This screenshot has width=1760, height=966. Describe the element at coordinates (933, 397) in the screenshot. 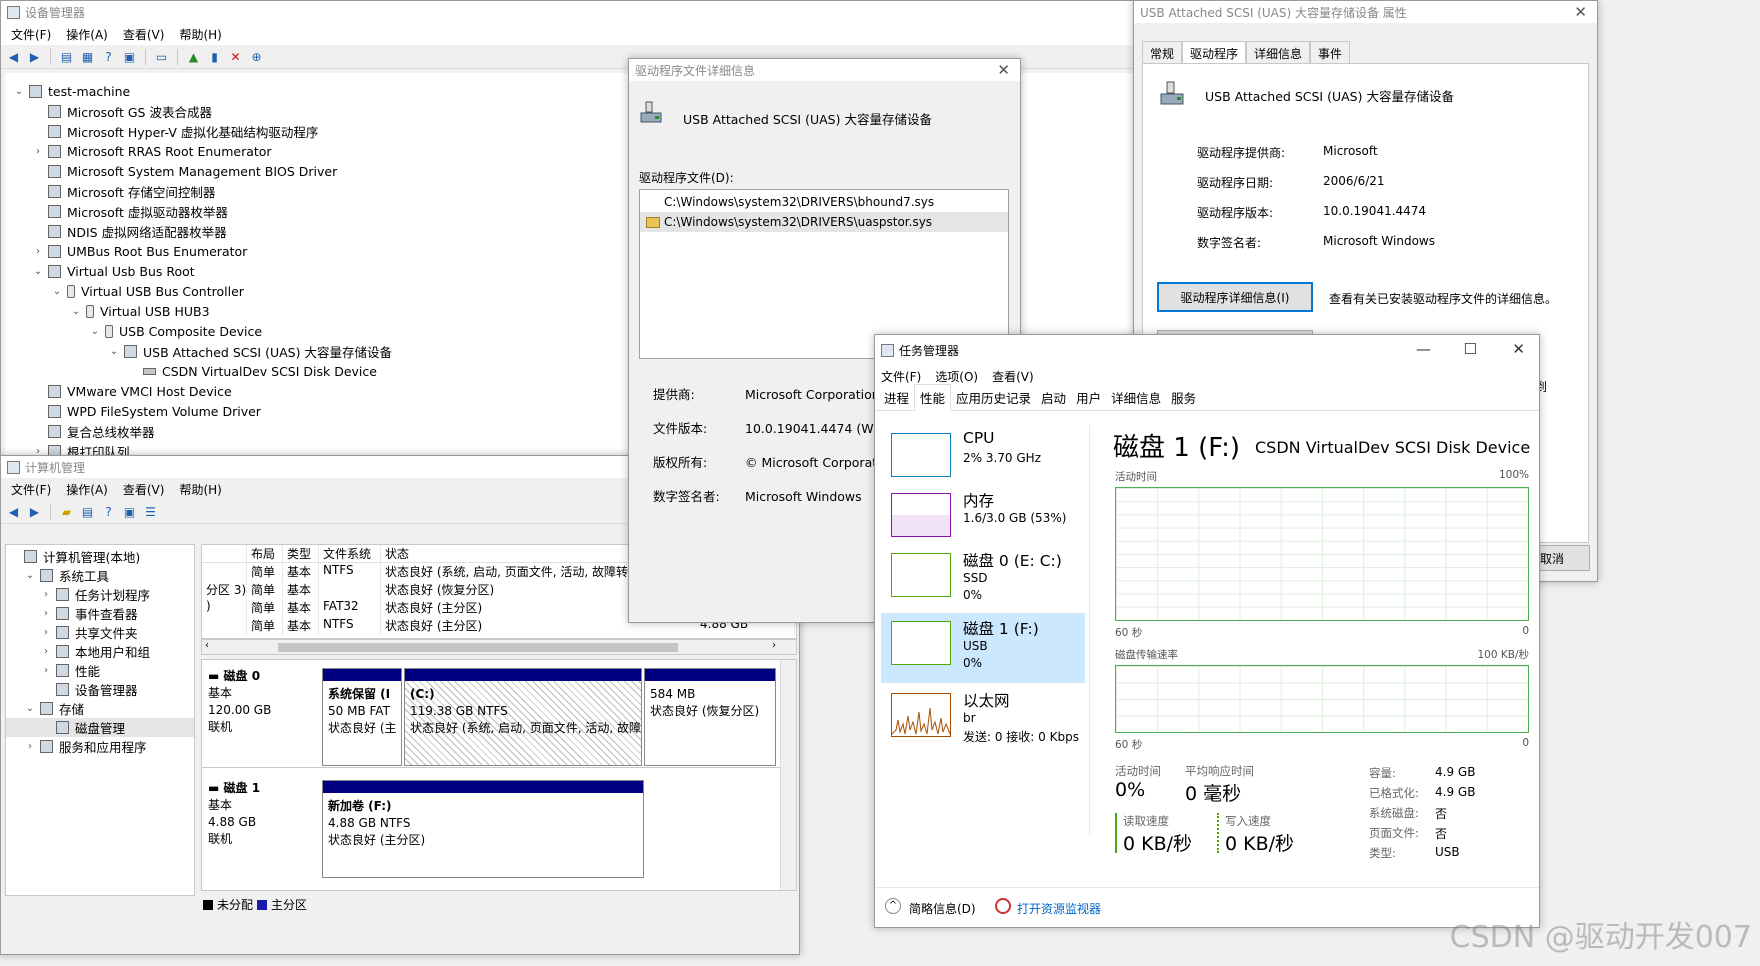

I see `tab-performance: 性能` at that location.